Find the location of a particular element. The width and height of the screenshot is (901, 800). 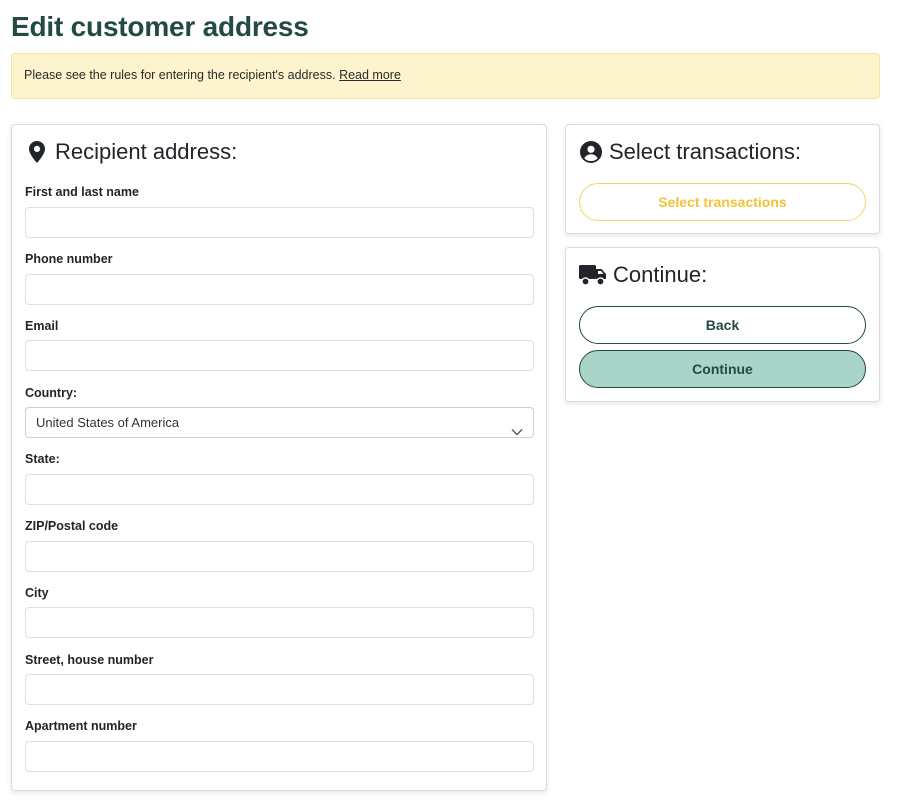

apartment-input is located at coordinates (279, 756).